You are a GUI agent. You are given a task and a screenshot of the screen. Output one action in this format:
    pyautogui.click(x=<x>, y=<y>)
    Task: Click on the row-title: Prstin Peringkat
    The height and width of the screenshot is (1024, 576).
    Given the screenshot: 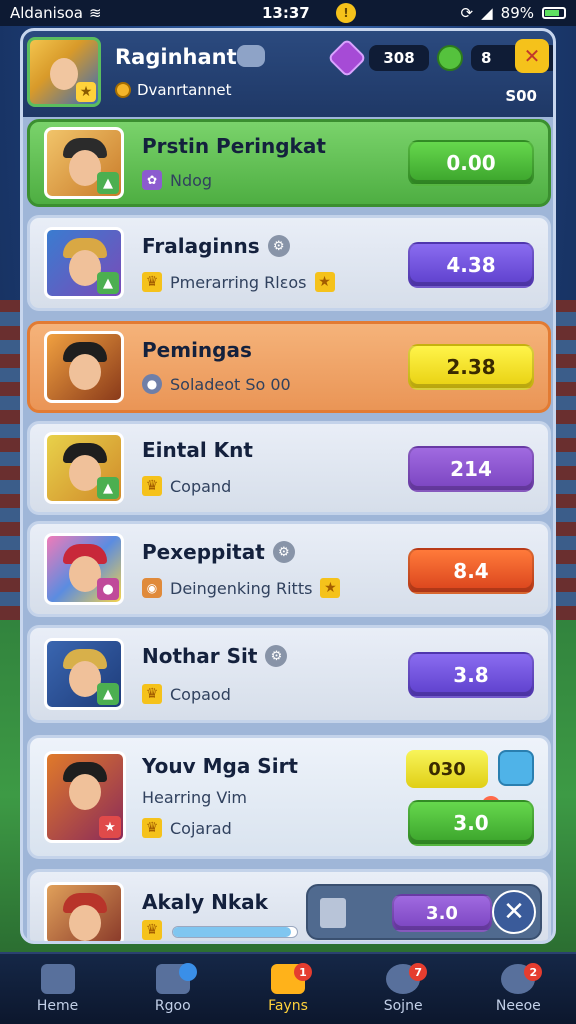 What is the action you would take?
    pyautogui.click(x=234, y=146)
    